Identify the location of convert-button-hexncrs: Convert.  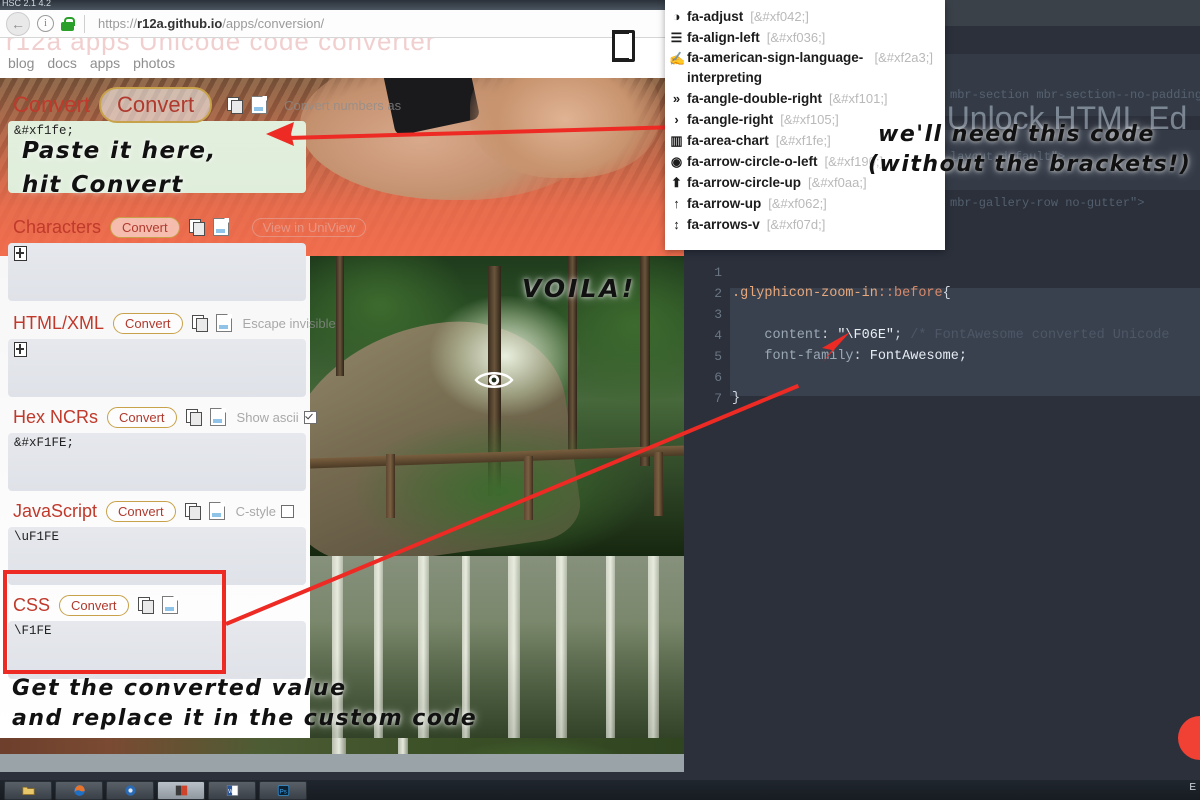
(142, 417).